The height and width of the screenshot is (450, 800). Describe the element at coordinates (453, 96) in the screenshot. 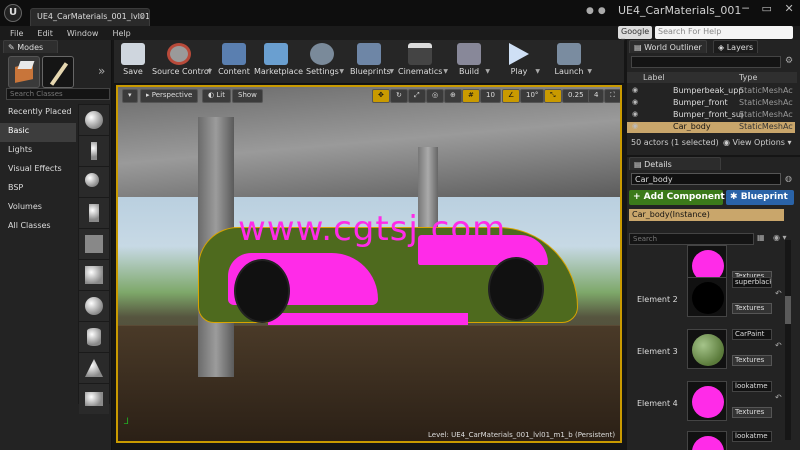

I see `surface-snap-icon: ⊕` at that location.